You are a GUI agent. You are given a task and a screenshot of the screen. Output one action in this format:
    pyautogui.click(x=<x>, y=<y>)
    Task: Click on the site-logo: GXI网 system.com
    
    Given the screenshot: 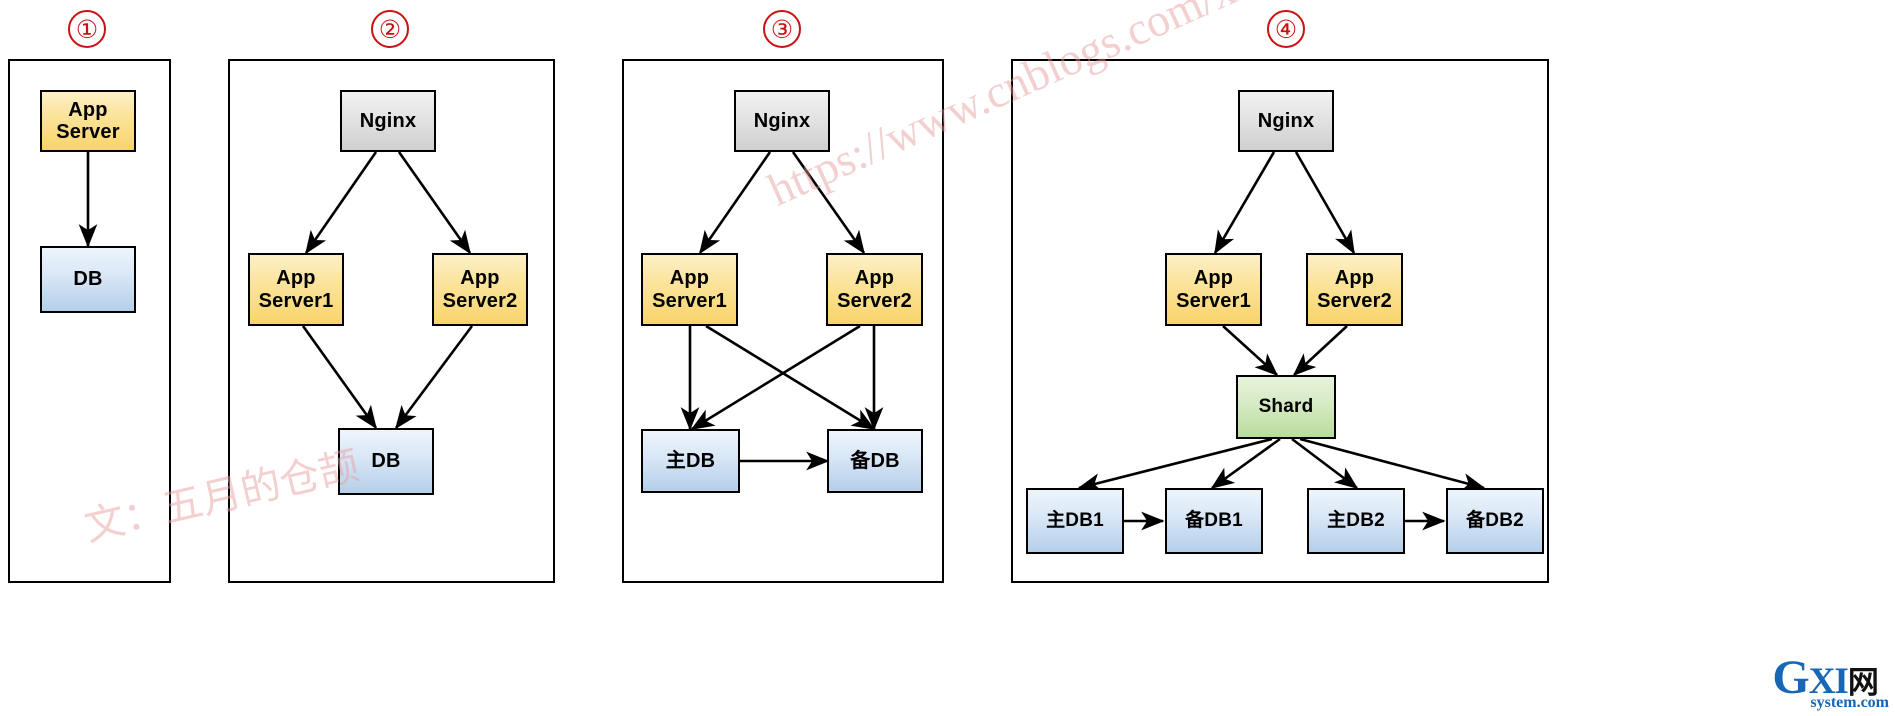 What is the action you would take?
    pyautogui.click(x=1830, y=683)
    